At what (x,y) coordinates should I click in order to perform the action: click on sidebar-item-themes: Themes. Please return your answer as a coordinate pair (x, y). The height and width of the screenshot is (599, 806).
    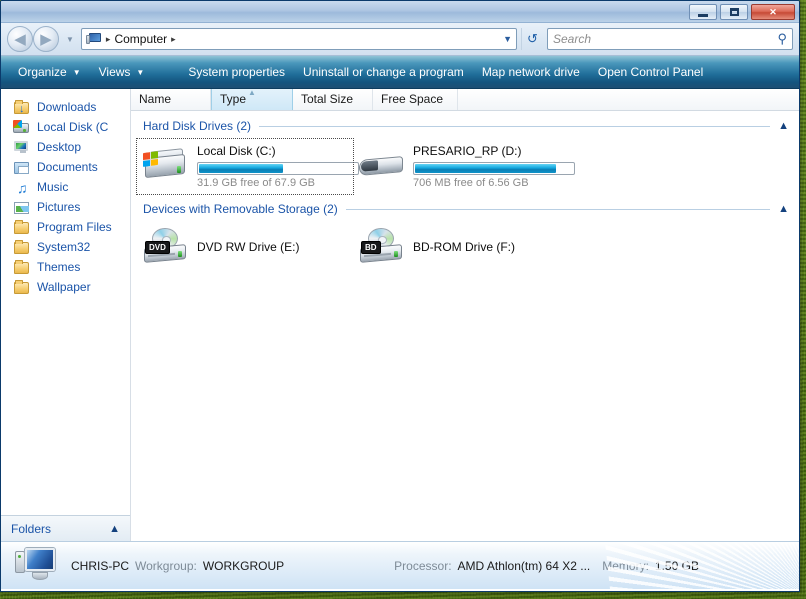
    Looking at the image, I should click on (65, 267).